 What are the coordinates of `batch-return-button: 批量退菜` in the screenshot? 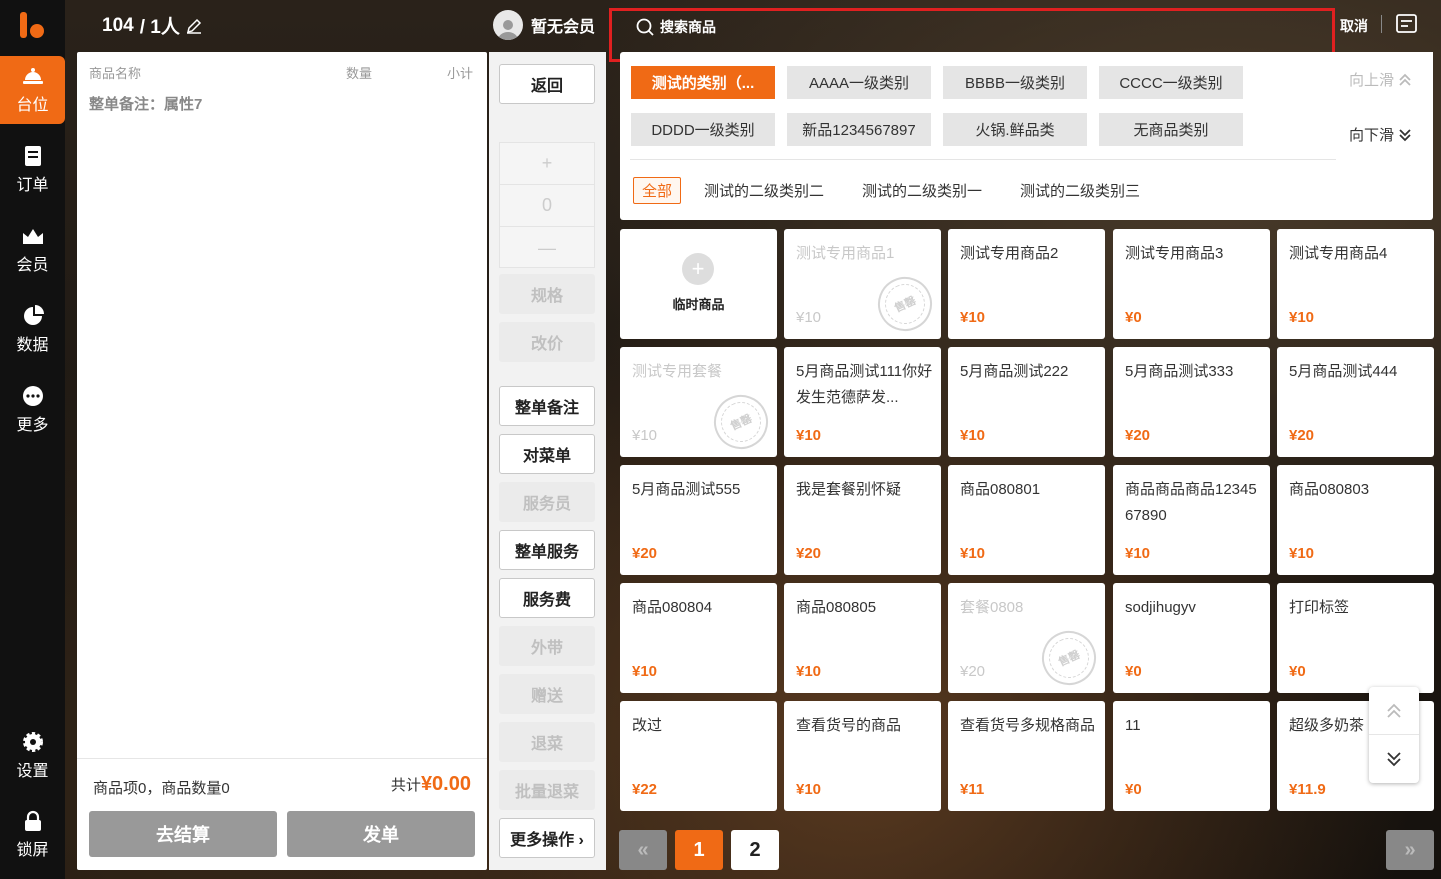 It's located at (547, 790).